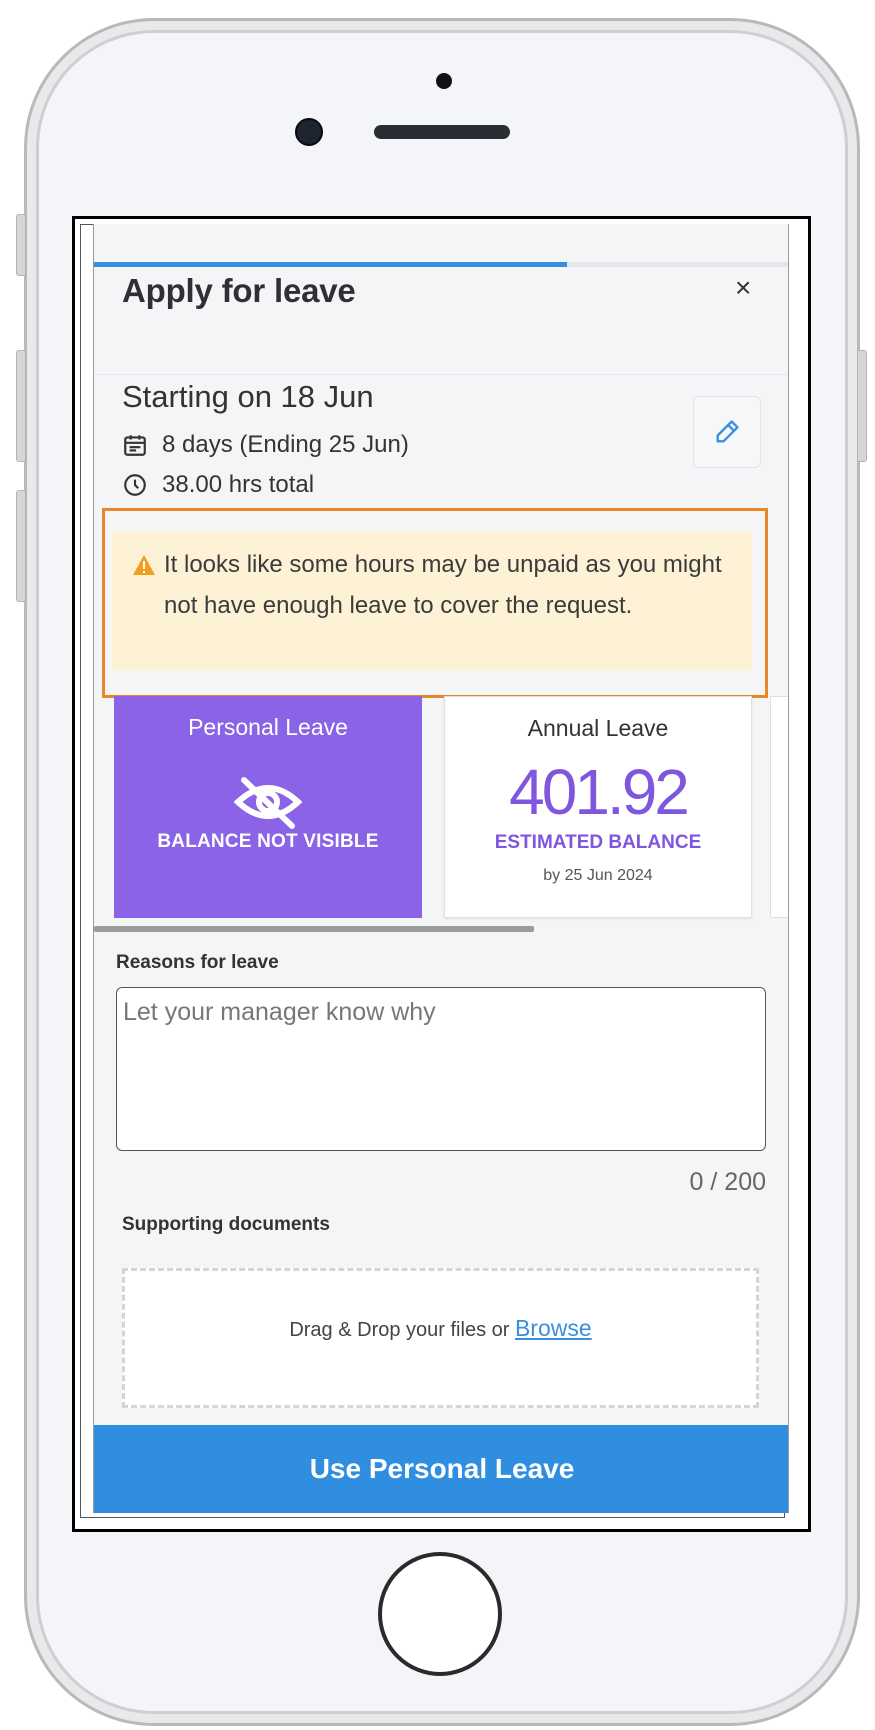 The width and height of the screenshot is (875, 1730). I want to click on browse-link: Browse, so click(553, 1328).